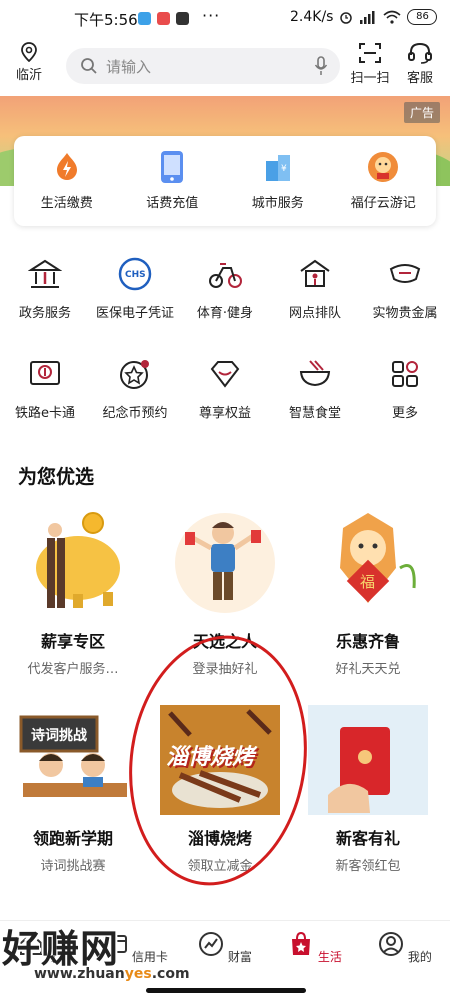 The height and width of the screenshot is (1000, 450). Describe the element at coordinates (329, 957) in the screenshot. I see `tab-label: 生活` at that location.